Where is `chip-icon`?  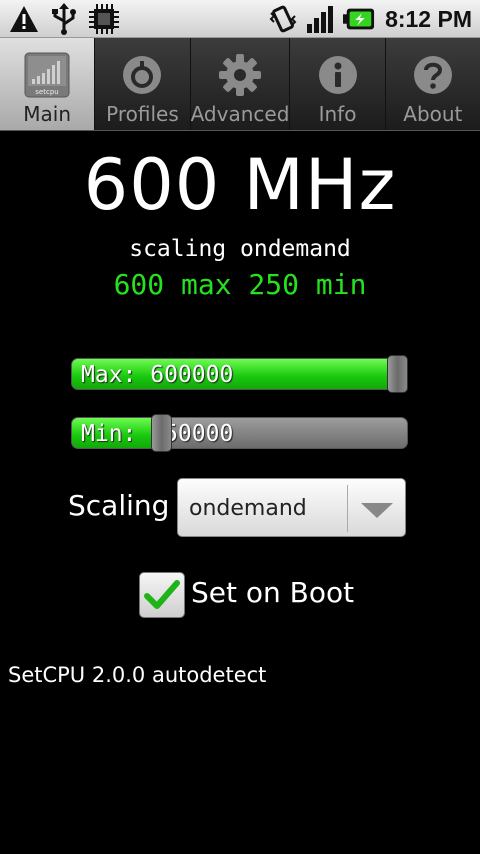
chip-icon is located at coordinates (104, 19).